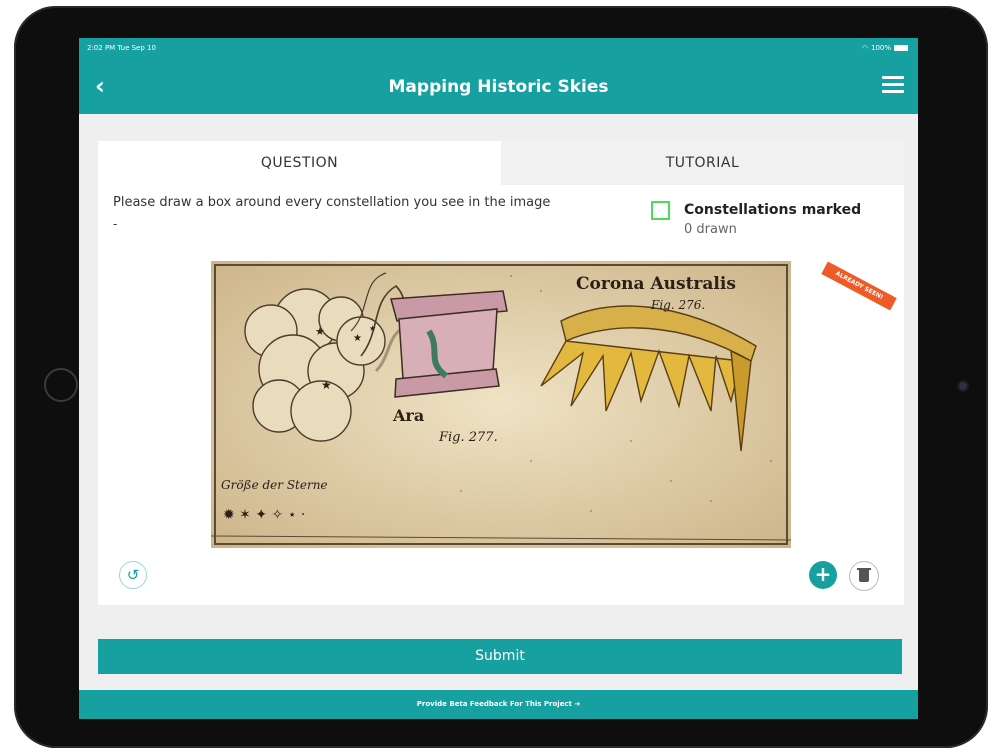  I want to click on page-title: Mapping Historic Skies, so click(498, 87).